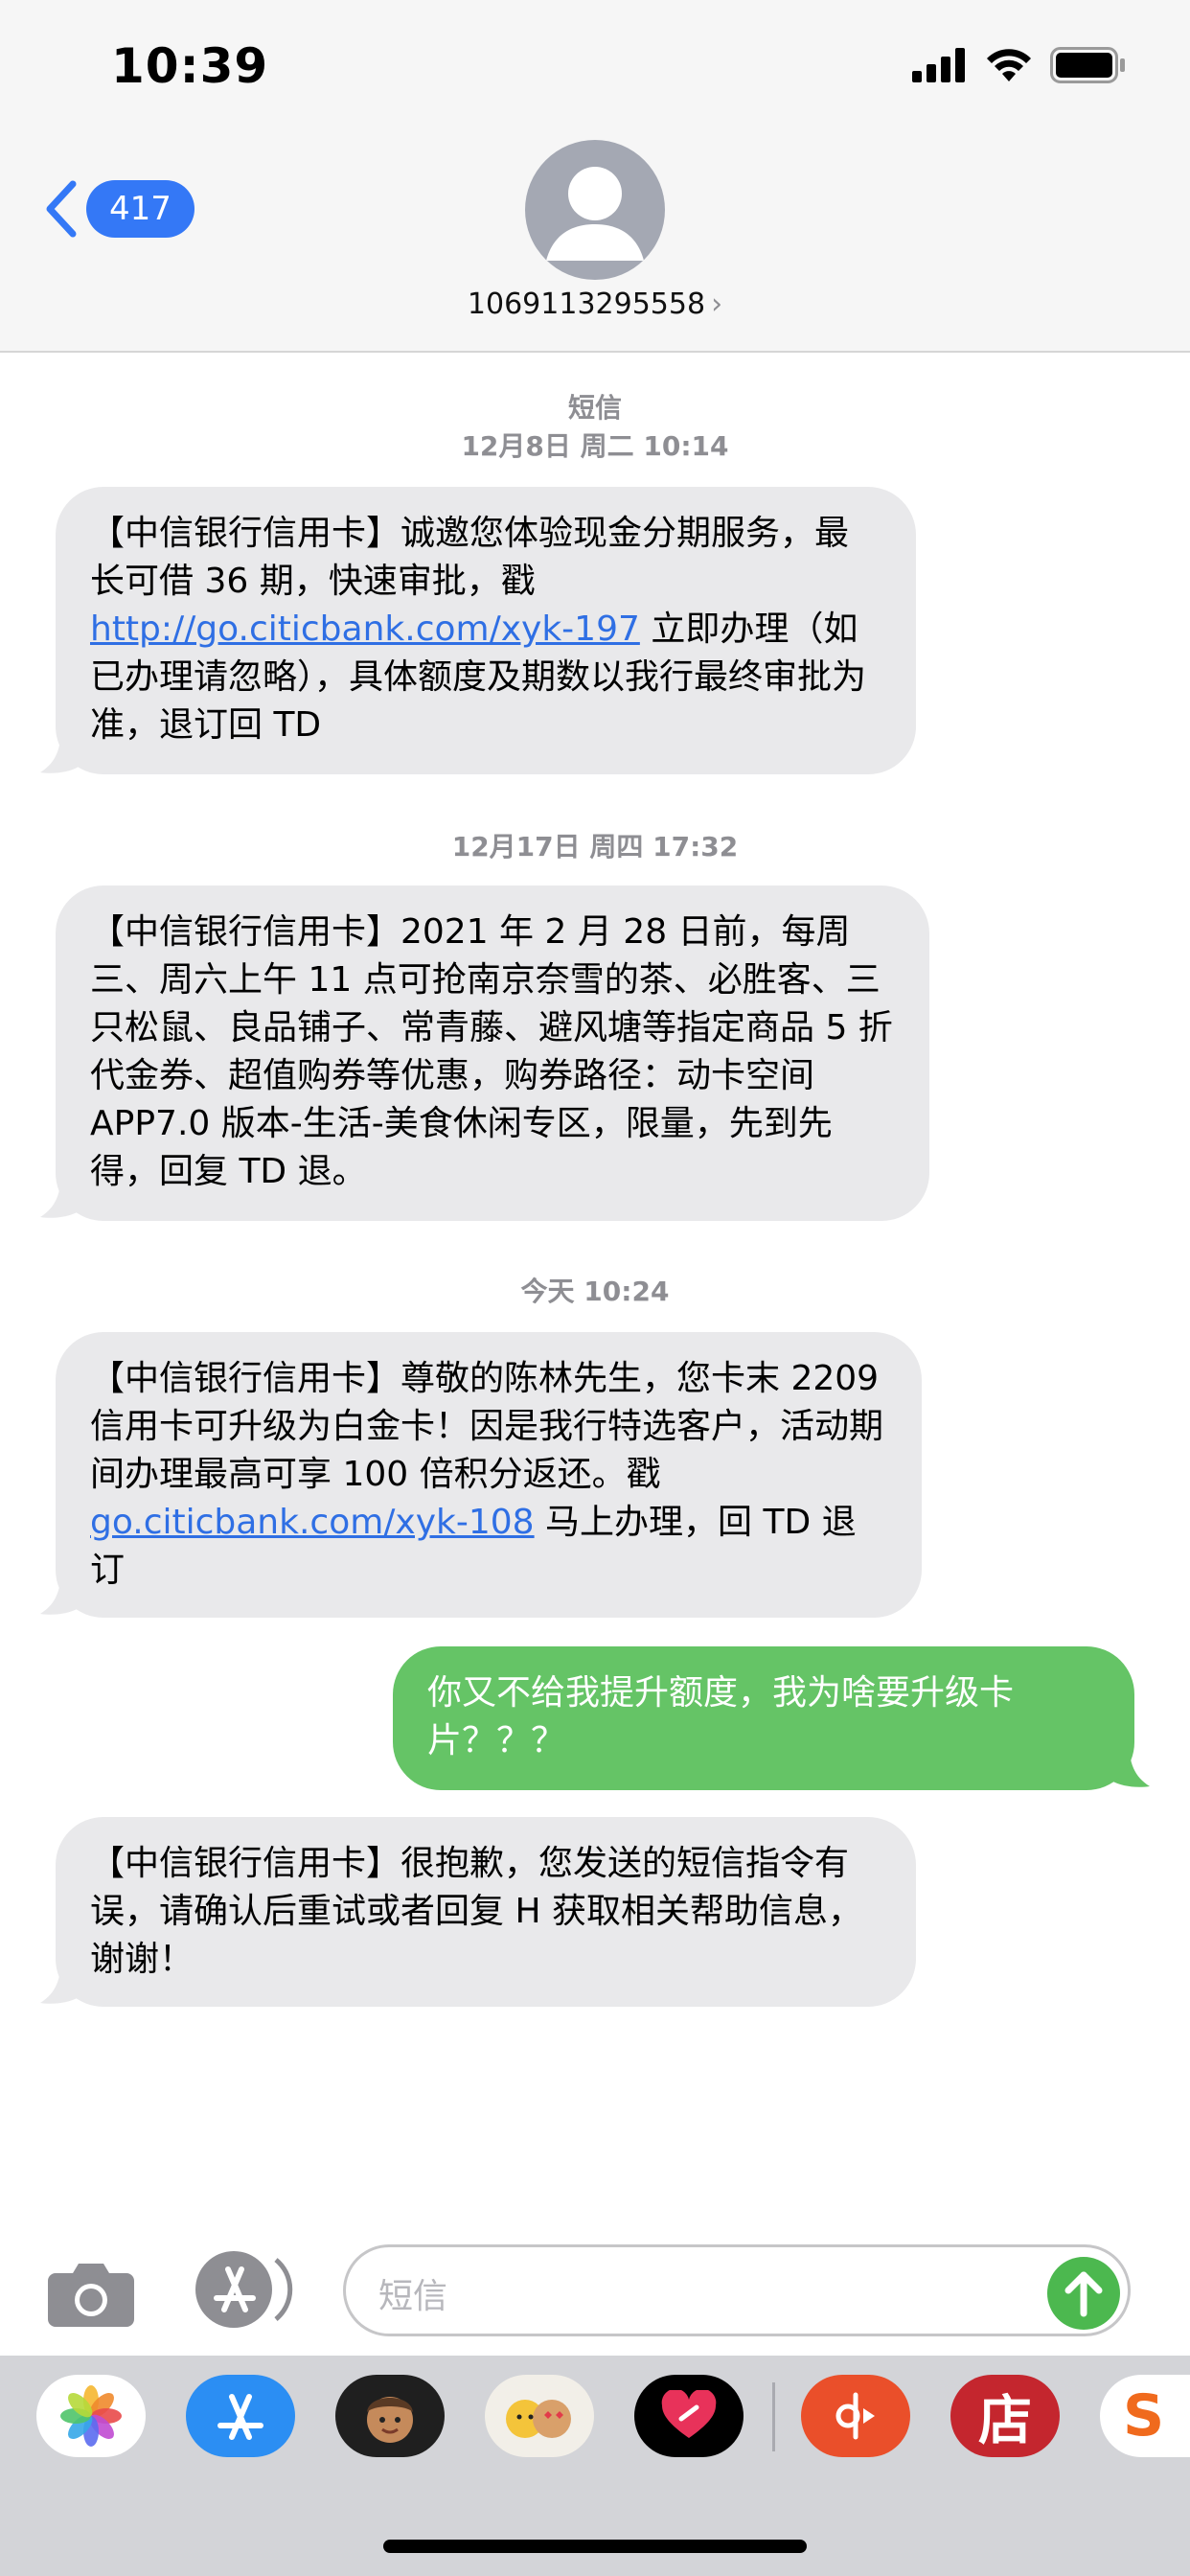  What do you see at coordinates (595, 214) in the screenshot?
I see `person-icon` at bounding box center [595, 214].